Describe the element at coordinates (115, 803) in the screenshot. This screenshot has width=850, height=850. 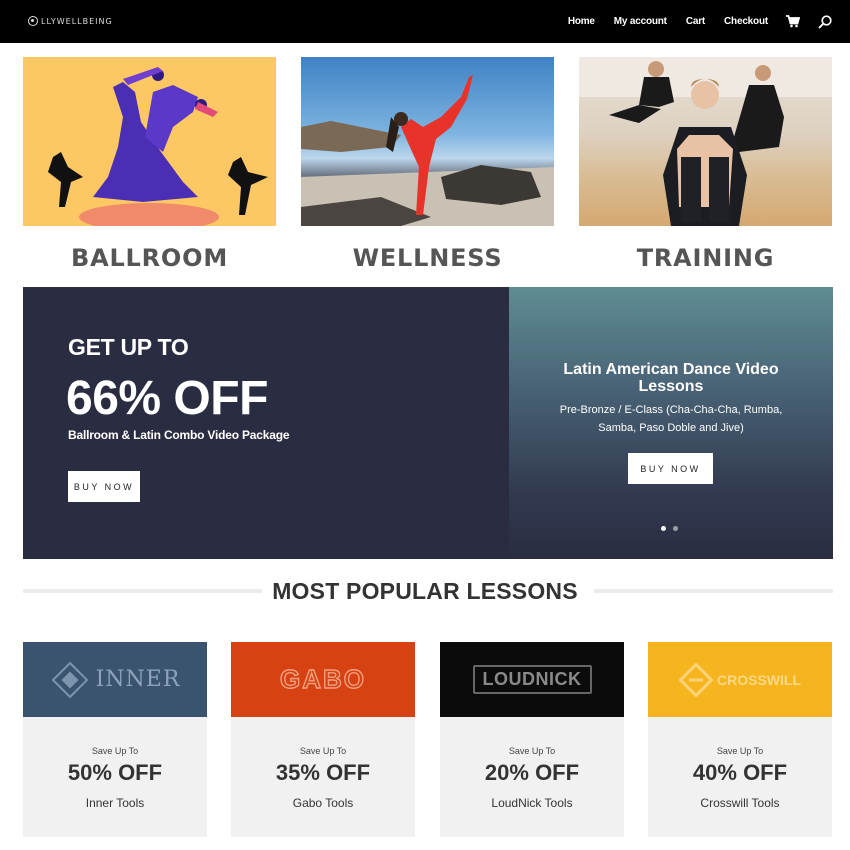
I see `product-name: Inner Tools` at that location.